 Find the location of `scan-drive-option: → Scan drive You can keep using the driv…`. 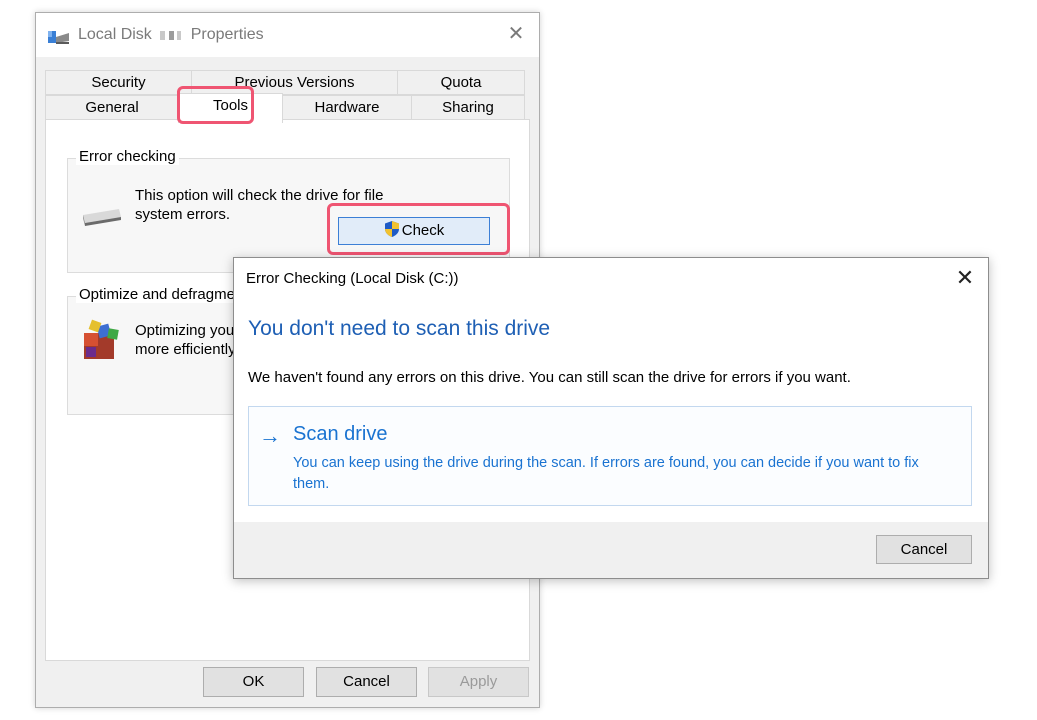

scan-drive-option: → Scan drive You can keep using the driv… is located at coordinates (610, 456).